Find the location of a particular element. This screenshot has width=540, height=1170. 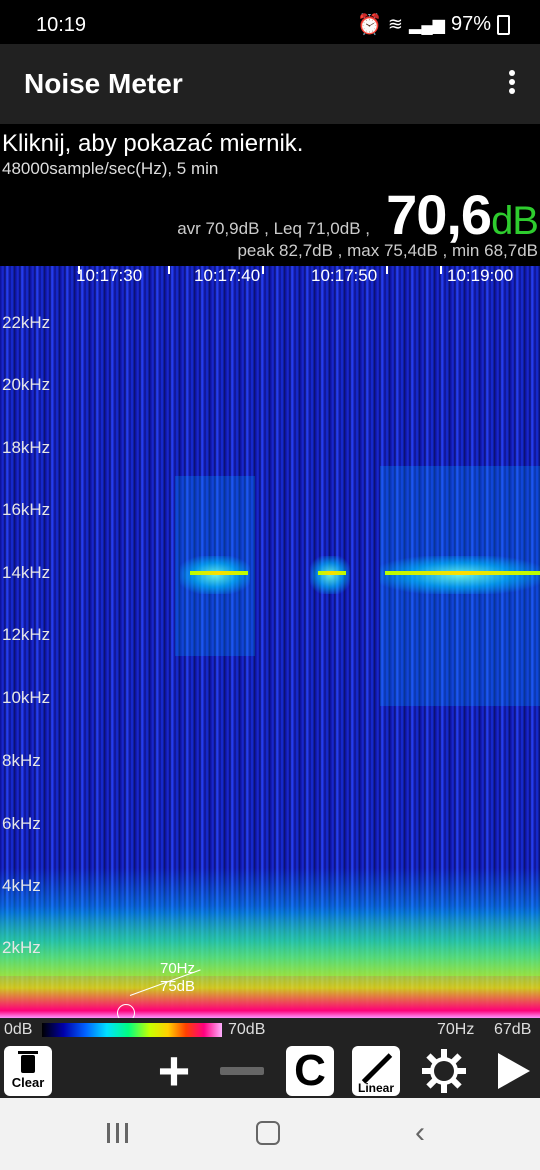

settings-button is located at coordinates (444, 1071).